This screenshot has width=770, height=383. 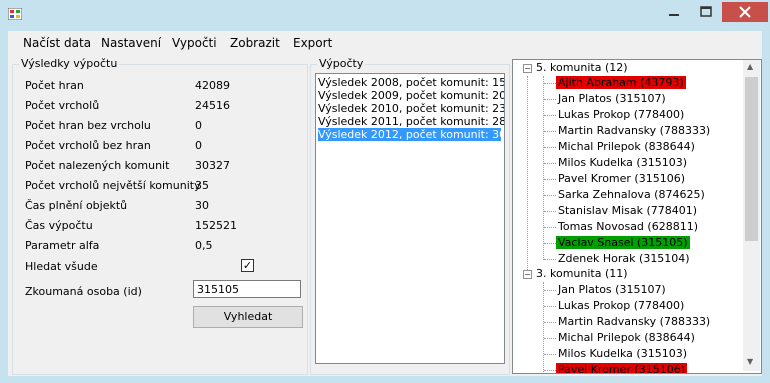 I want to click on list-item: Výsledek 2008, počet komunit: 15838, so click(x=411, y=82).